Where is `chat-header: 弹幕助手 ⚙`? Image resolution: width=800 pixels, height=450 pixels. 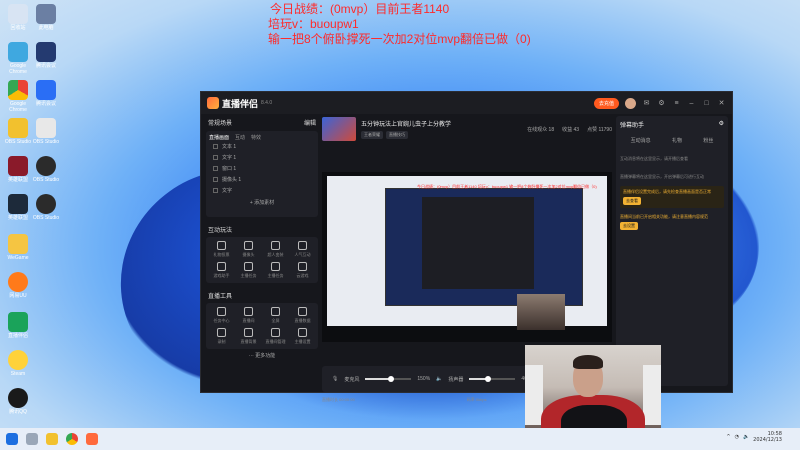
chat-header: 弹幕助手 ⚙ is located at coordinates (672, 124).